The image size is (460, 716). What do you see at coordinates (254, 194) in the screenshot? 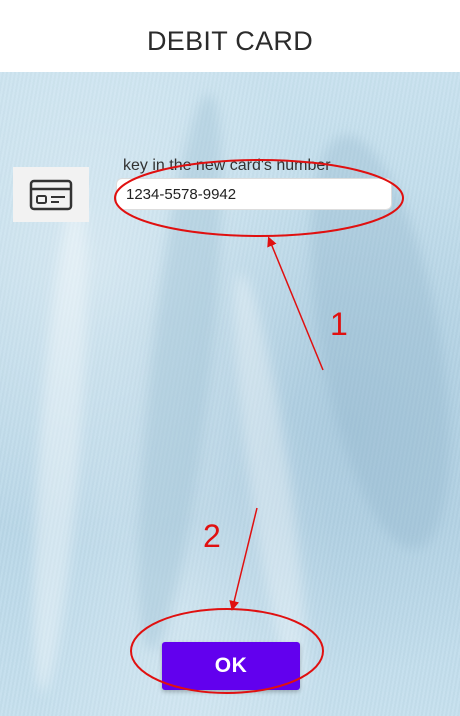
I see `card-number-input` at bounding box center [254, 194].